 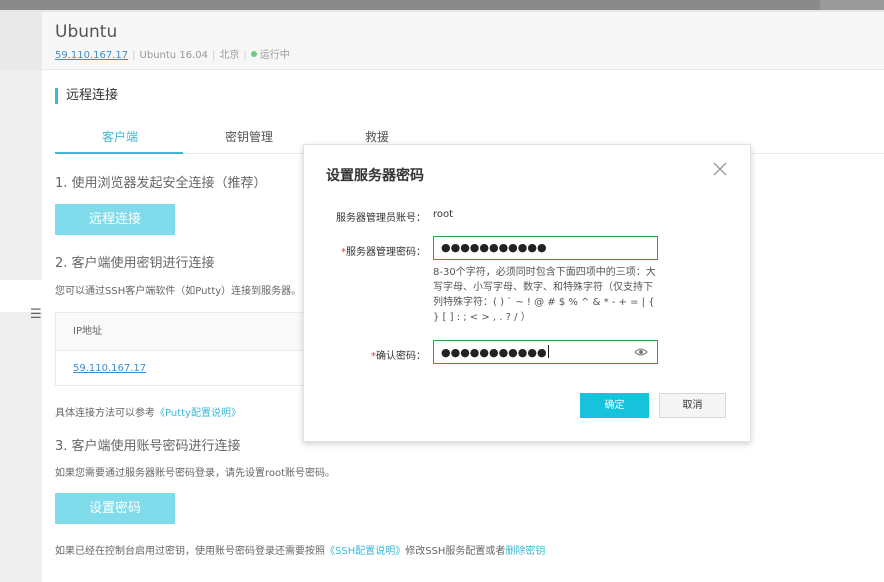 What do you see at coordinates (135, 263) in the screenshot?
I see `step-key-title: 2. 客户端使用密钥进行连接` at bounding box center [135, 263].